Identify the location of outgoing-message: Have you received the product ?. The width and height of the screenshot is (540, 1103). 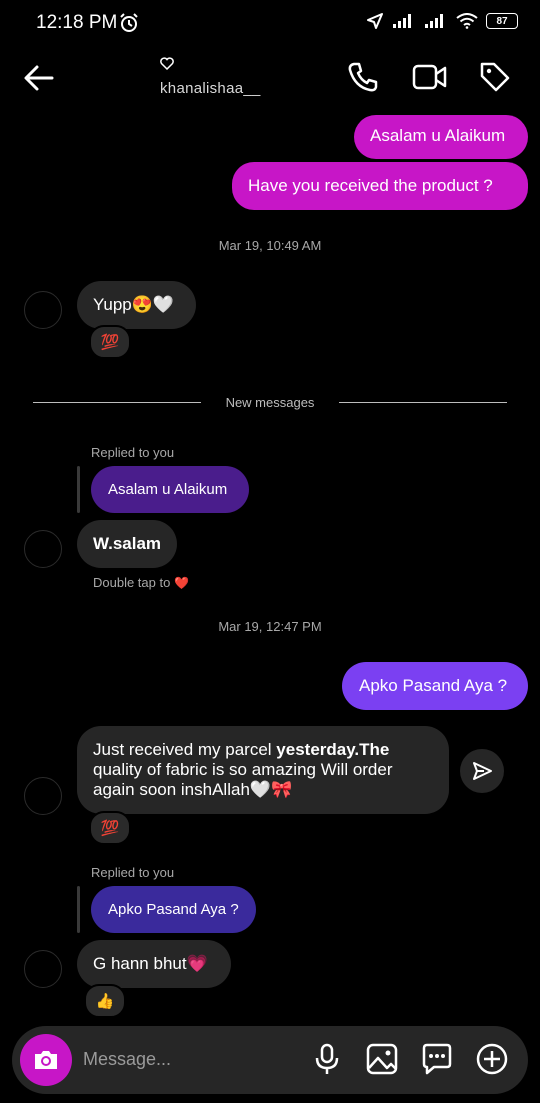
(380, 186).